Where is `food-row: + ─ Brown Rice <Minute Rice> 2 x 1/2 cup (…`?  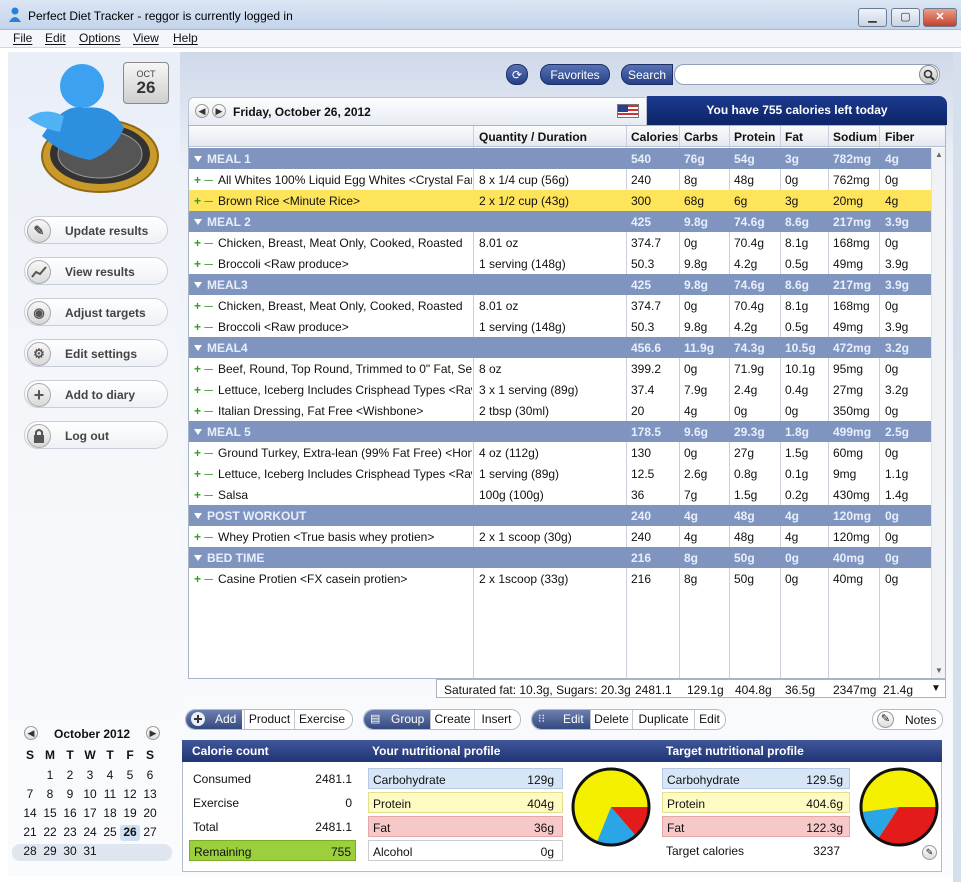
food-row: + ─ Brown Rice <Minute Rice> 2 x 1/2 cup (… is located at coordinates (560, 200).